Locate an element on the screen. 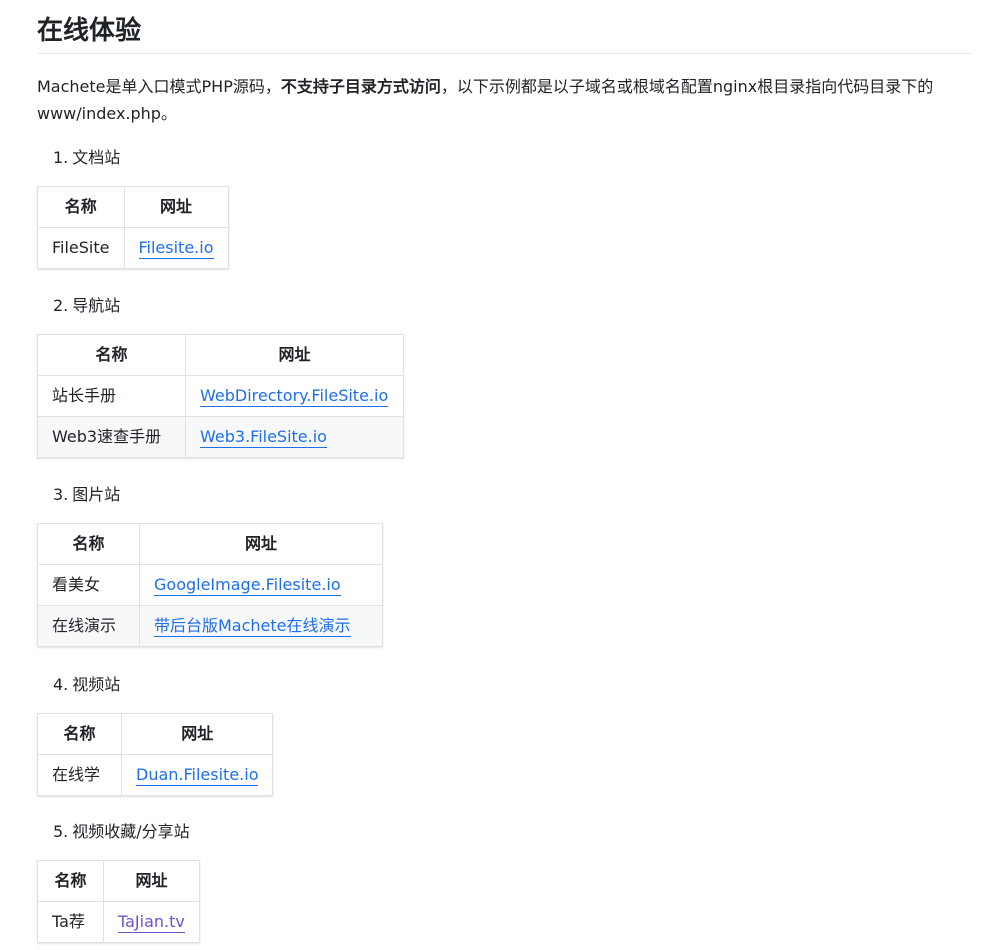 This screenshot has height=950, width=1002. site-name-cell: 看美女 is located at coordinates (88, 585).